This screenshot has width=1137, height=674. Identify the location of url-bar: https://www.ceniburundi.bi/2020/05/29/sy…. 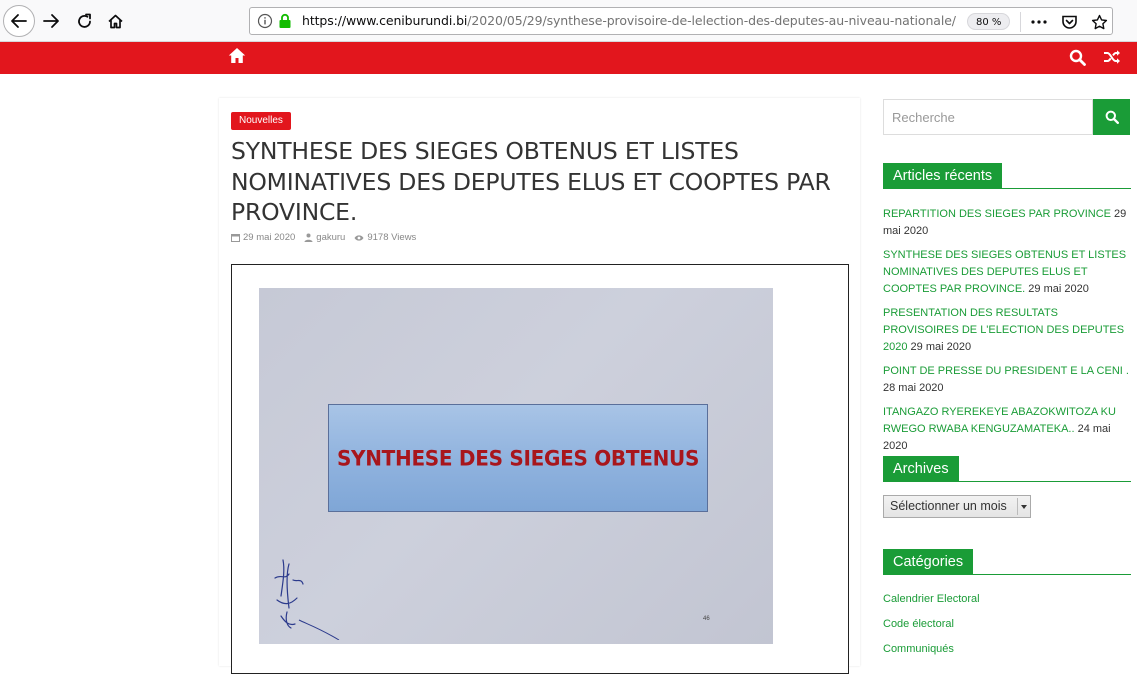
(681, 21).